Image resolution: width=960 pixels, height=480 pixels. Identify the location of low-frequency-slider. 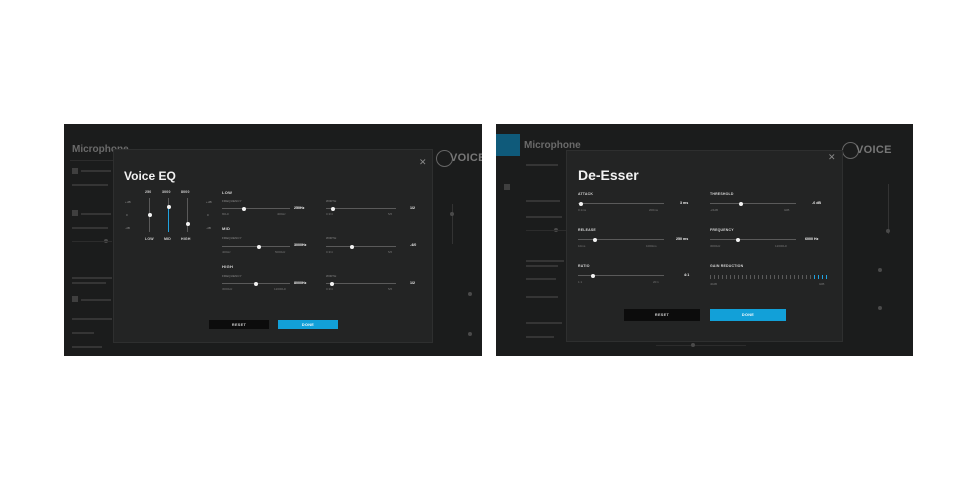
(256, 208).